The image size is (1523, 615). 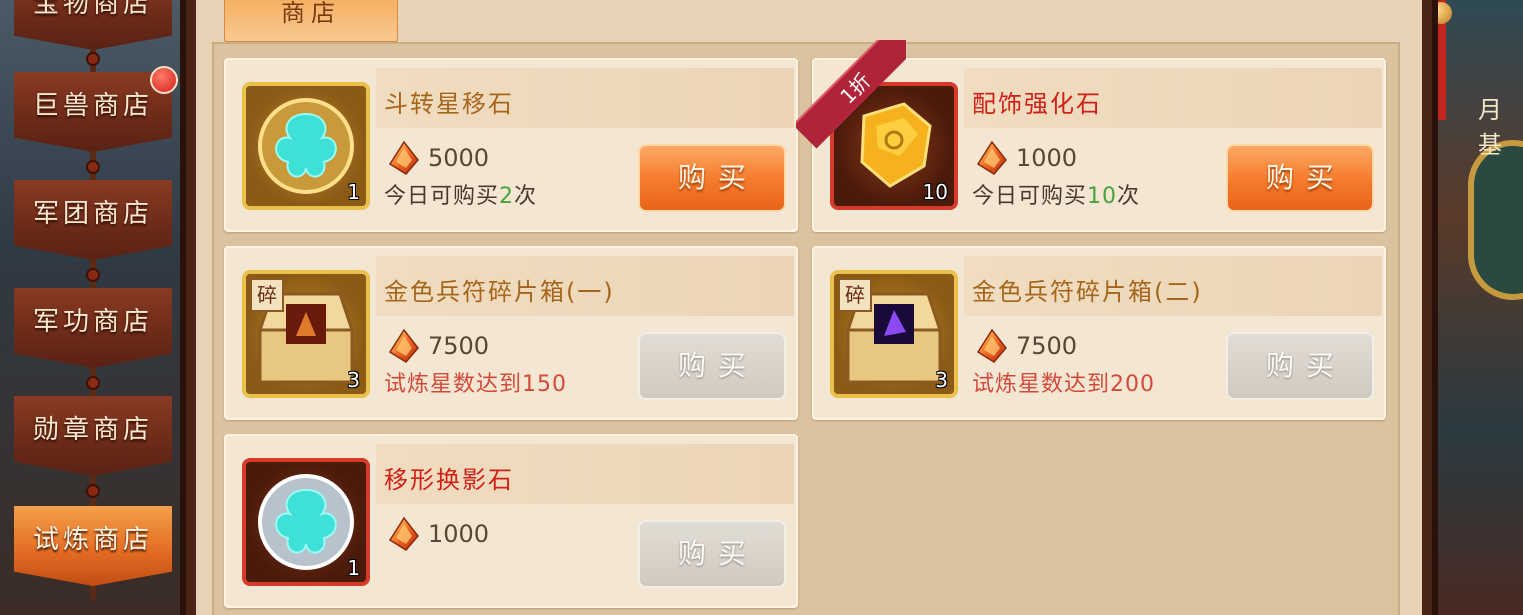 I want to click on sidebar-item-beast-shop: 巨兽商店, so click(x=93, y=112).